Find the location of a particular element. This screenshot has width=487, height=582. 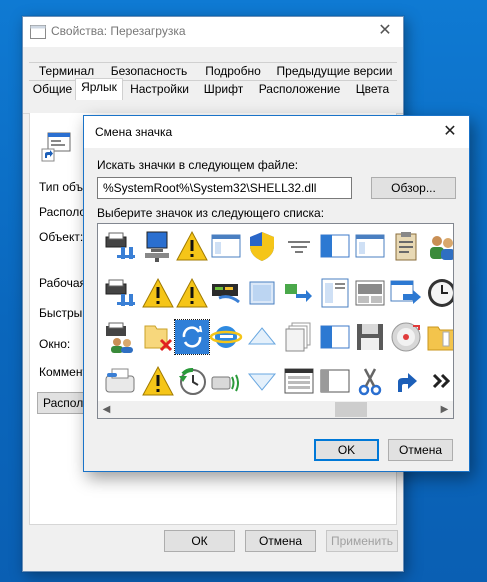

scroll-left-icon: ◀ is located at coordinates (106, 409).